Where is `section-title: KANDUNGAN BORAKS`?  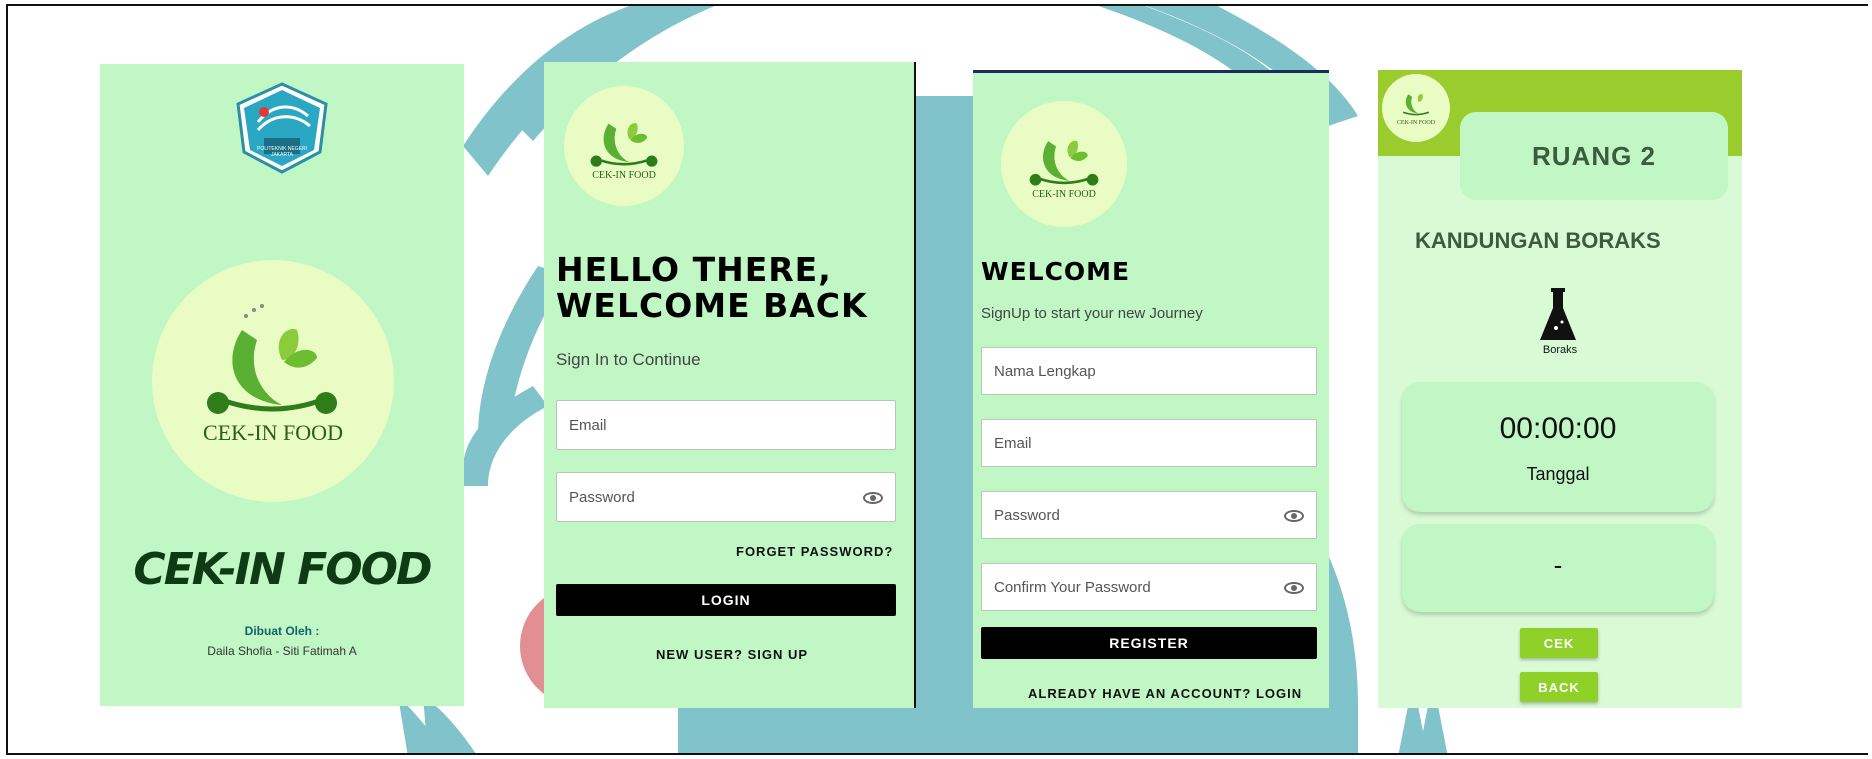
section-title: KANDUNGAN BORAKS is located at coordinates (1538, 240).